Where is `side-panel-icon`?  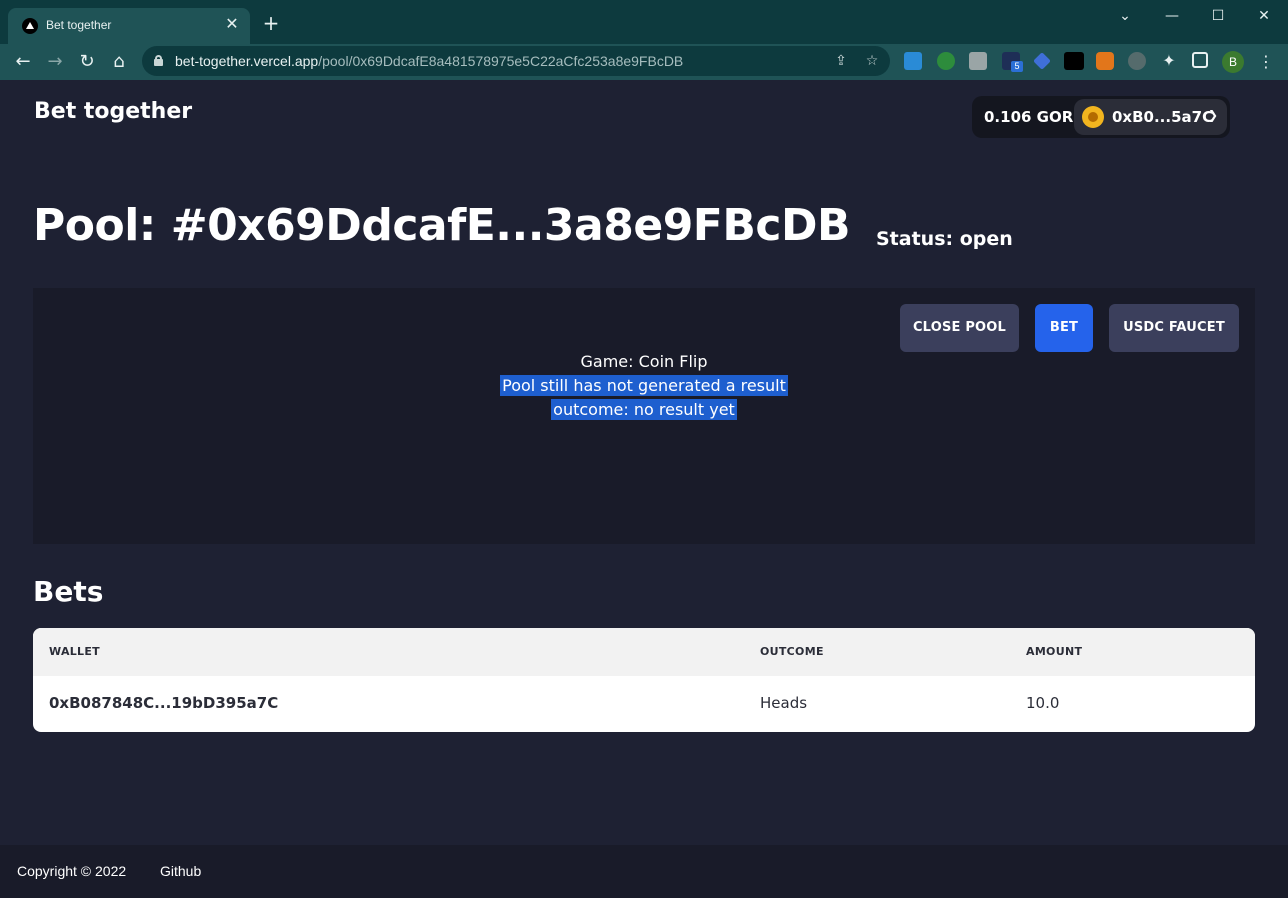
side-panel-icon is located at coordinates (1200, 60).